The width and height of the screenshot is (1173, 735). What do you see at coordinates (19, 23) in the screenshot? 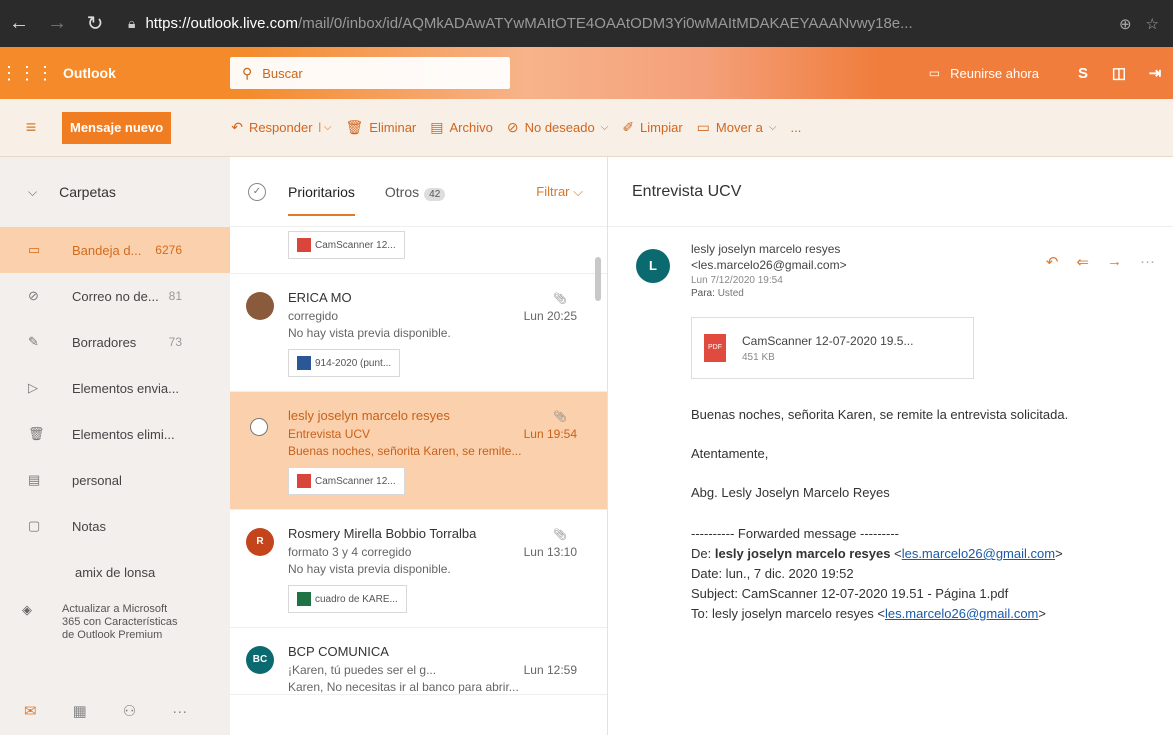
I see `back-icon: ←` at bounding box center [19, 23].